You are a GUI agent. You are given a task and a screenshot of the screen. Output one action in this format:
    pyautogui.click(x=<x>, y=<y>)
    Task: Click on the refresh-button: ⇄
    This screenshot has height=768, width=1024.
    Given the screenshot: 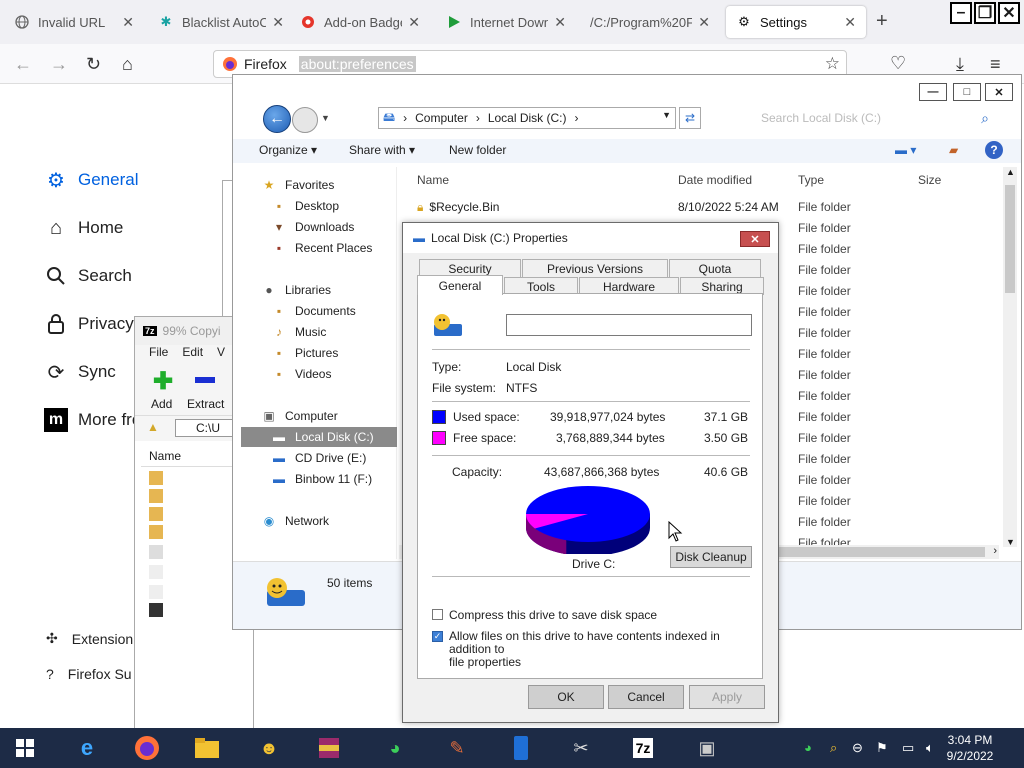 What is the action you would take?
    pyautogui.click(x=690, y=118)
    